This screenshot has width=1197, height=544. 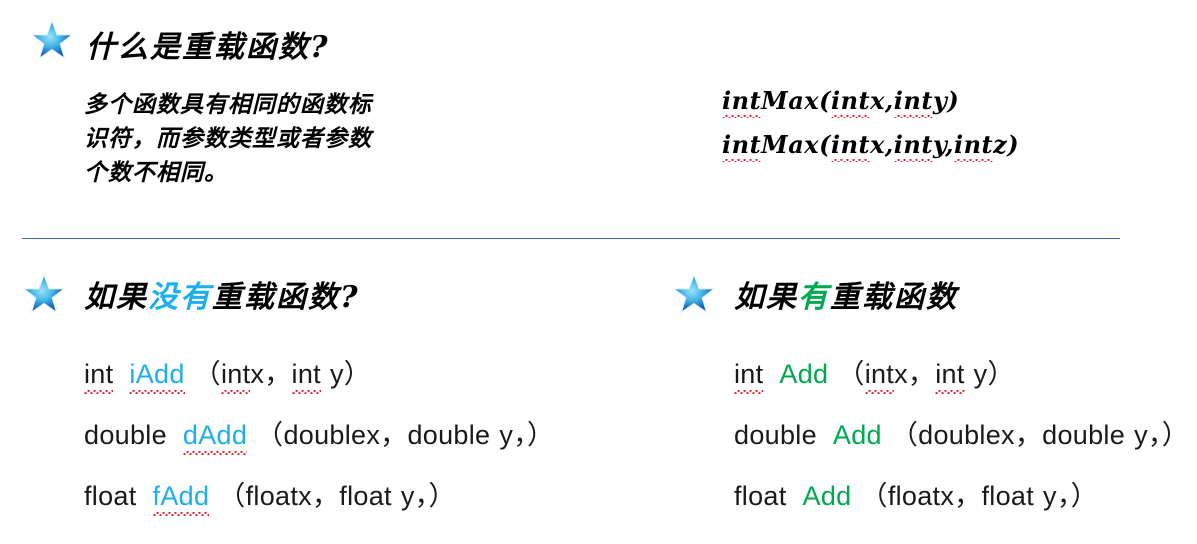 I want to click on top-heading: 什么是重载函数?, so click(x=208, y=44).